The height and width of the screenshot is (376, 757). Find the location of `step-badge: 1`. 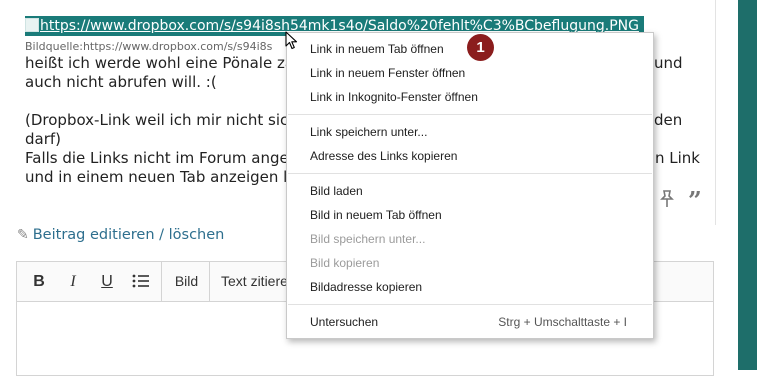

step-badge: 1 is located at coordinates (480, 47).